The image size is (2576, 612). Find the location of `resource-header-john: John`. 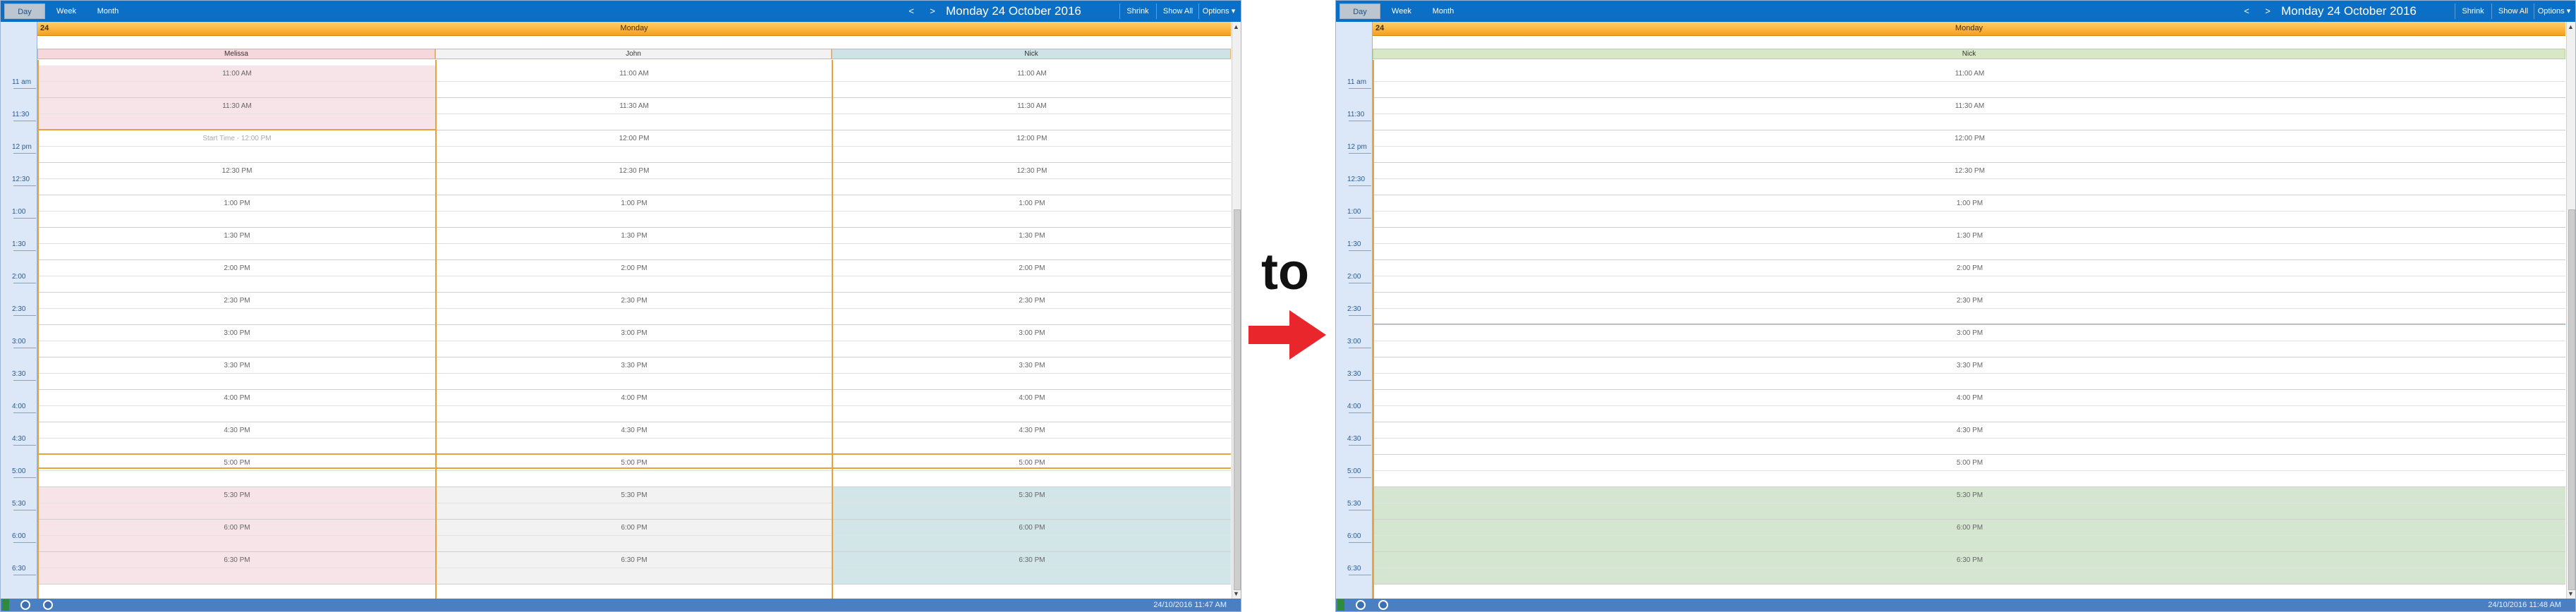

resource-header-john: John is located at coordinates (633, 54).